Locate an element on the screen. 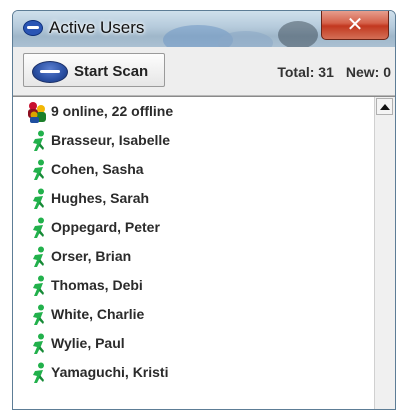 This screenshot has width=410, height=417. close-icon: ✕ is located at coordinates (355, 24).